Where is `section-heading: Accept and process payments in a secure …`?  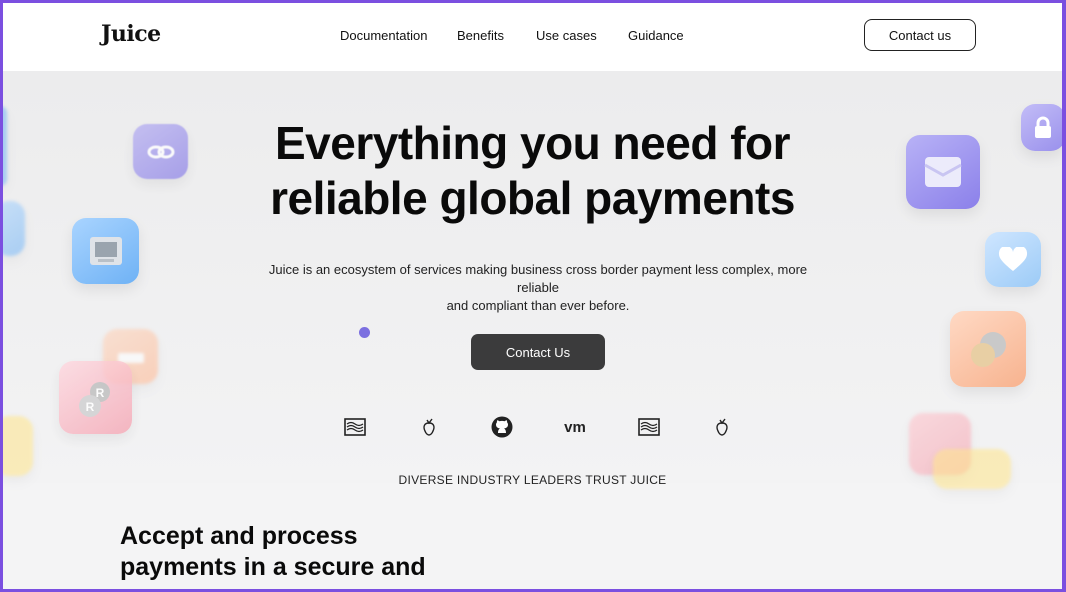
section-heading: Accept and process payments in a secure … is located at coordinates (273, 552).